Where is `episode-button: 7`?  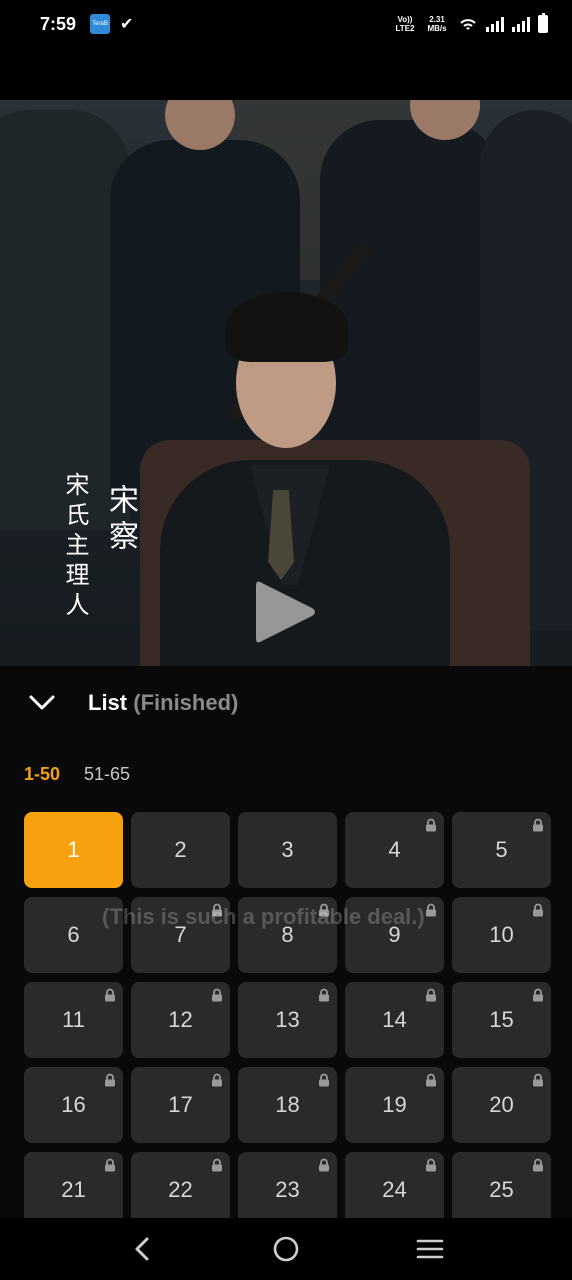
episode-button: 7 is located at coordinates (180, 935).